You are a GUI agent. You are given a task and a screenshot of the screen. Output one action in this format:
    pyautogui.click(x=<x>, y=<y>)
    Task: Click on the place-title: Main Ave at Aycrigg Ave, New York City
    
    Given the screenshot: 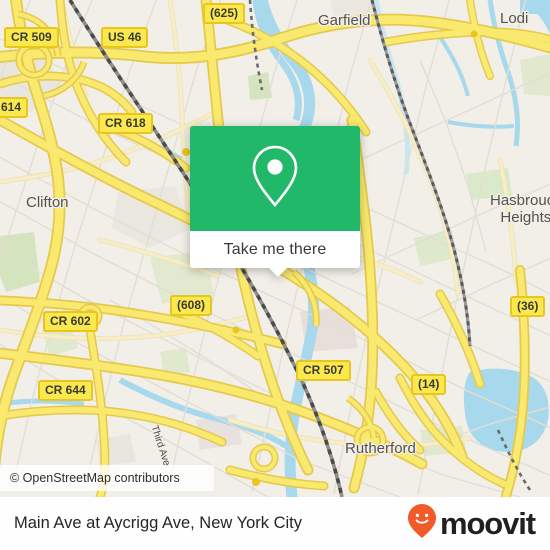 What is the action you would take?
    pyautogui.click(x=158, y=523)
    